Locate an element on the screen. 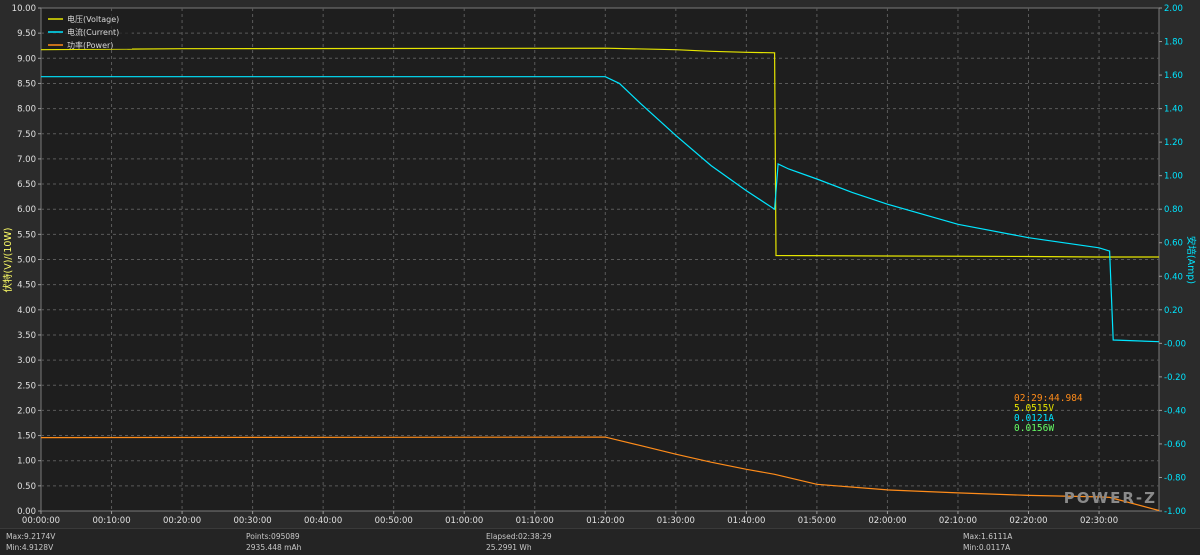 This screenshot has width=1200, height=555. y-tick-left-label: 3.50 is located at coordinates (26, 336).